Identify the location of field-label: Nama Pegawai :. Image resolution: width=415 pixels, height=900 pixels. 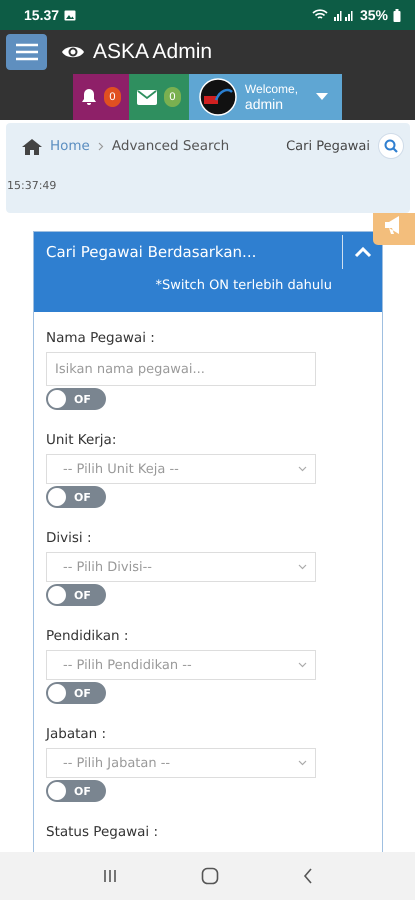
(100, 338).